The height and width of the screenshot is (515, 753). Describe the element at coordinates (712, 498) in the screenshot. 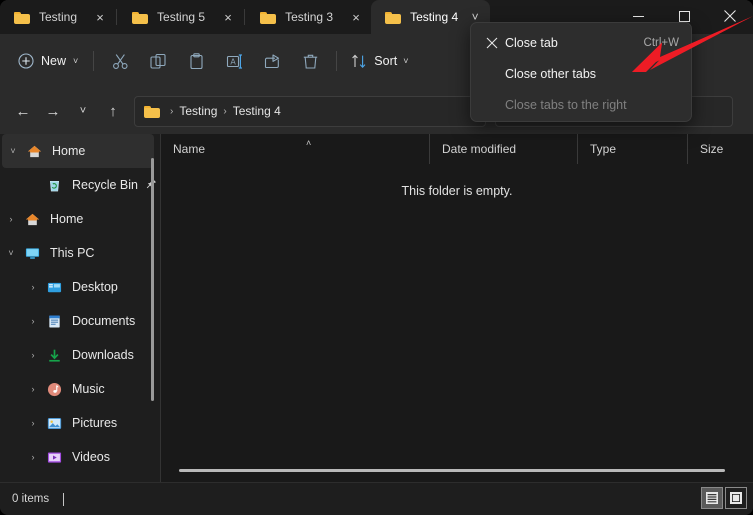

I see `details-view-button` at that location.